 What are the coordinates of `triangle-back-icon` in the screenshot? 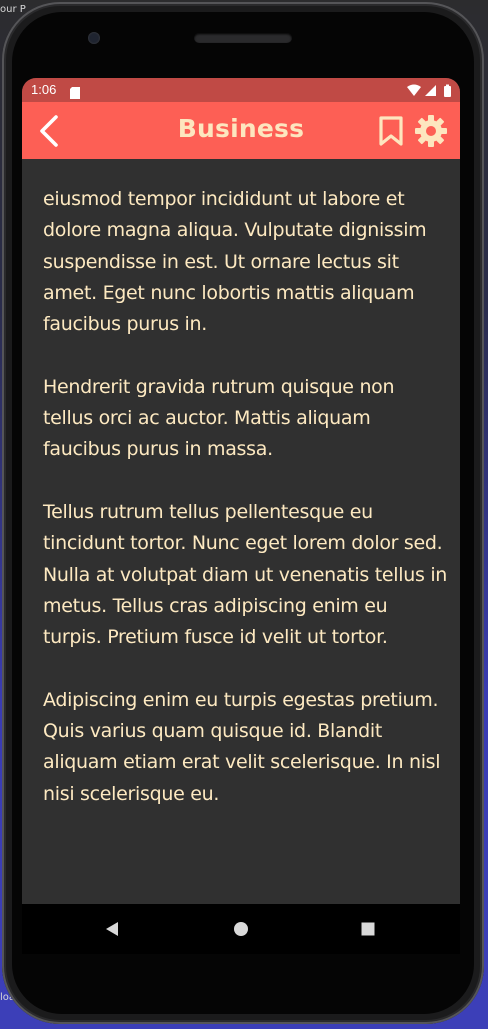 It's located at (112, 929).